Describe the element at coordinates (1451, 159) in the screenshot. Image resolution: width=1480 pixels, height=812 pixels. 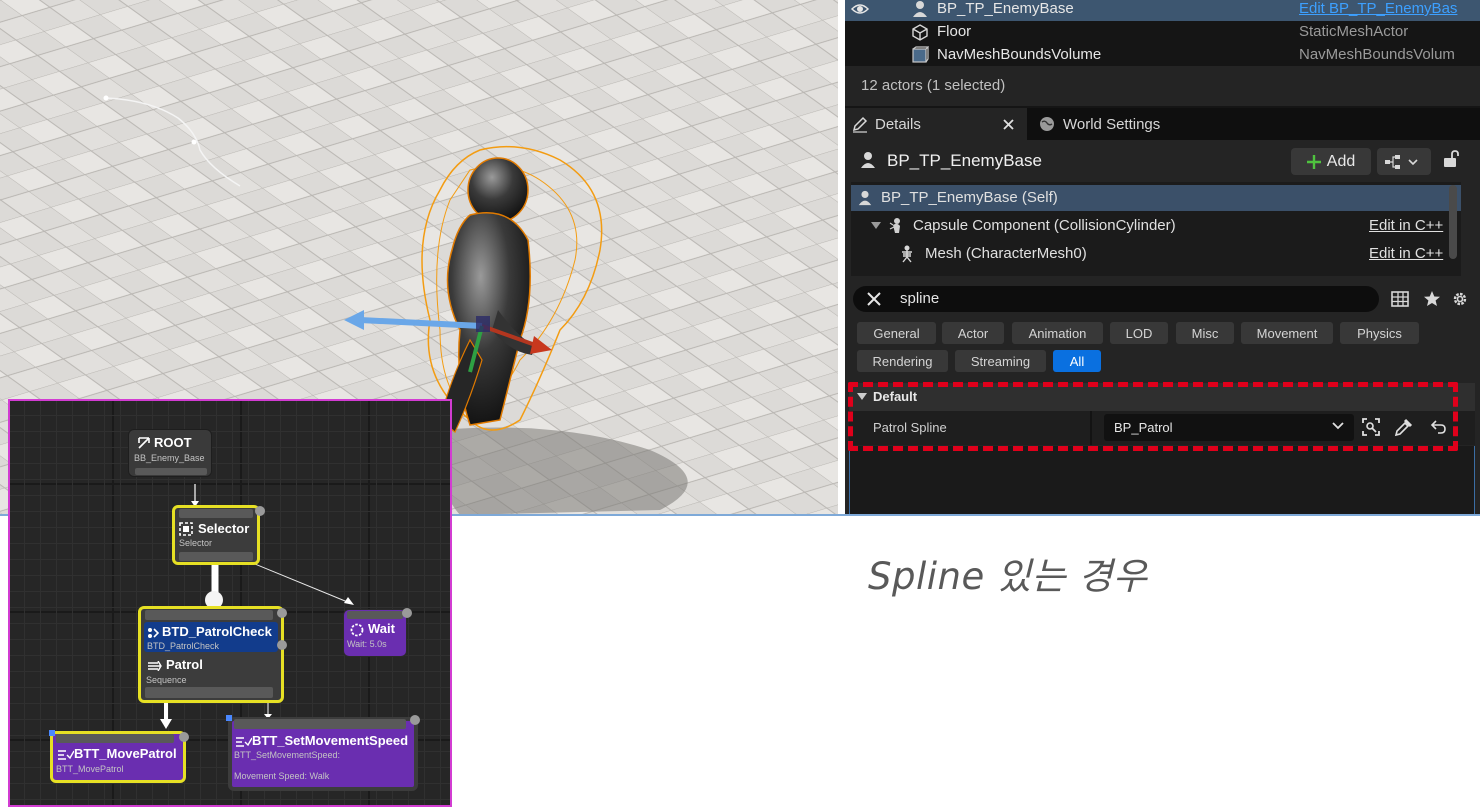
I see `unlock-icon` at that location.